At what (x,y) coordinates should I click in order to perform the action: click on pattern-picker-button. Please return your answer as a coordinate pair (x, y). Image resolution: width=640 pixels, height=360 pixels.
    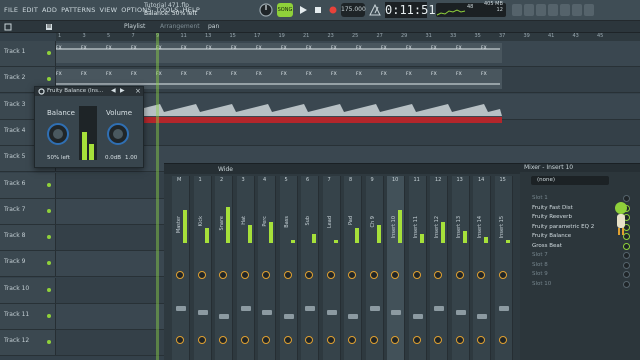
    Looking at the image, I should click on (517, 10).